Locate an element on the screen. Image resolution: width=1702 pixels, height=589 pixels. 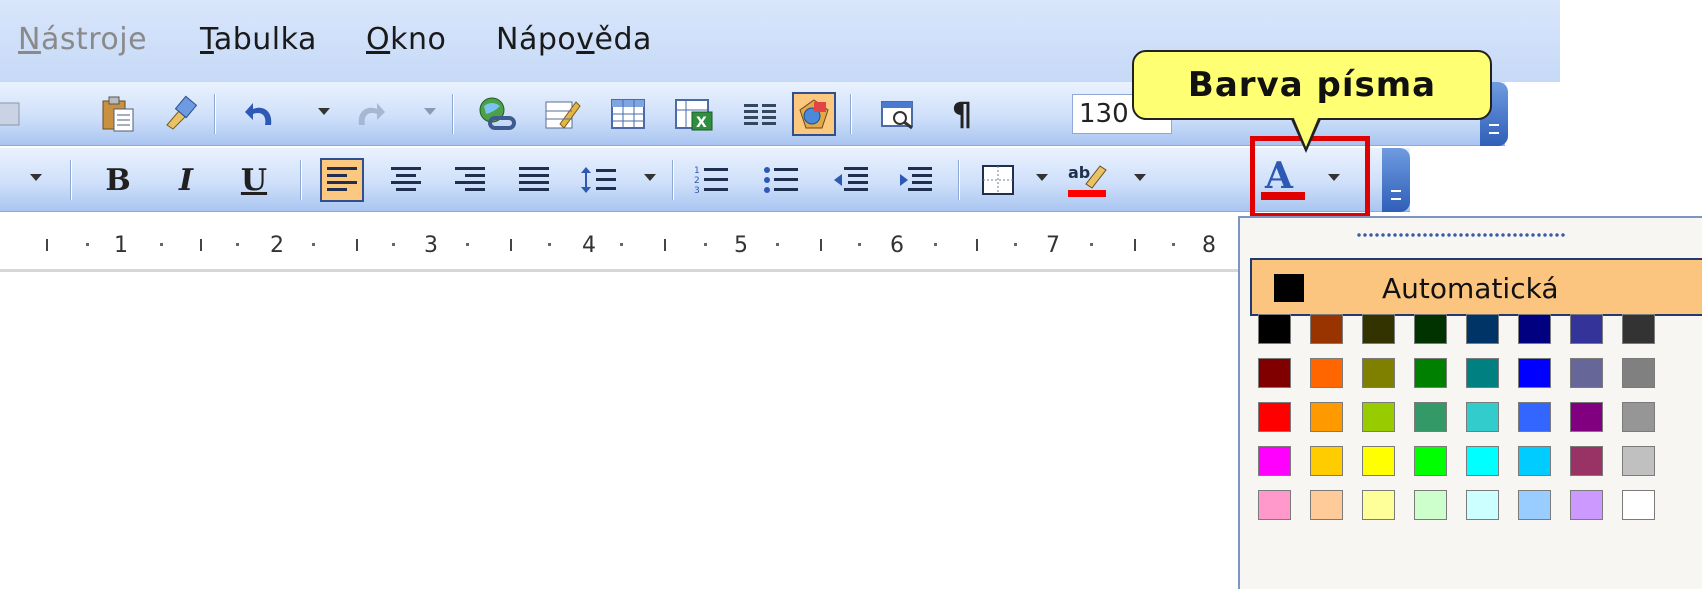
underline-glyph: U is located at coordinates (254, 180).